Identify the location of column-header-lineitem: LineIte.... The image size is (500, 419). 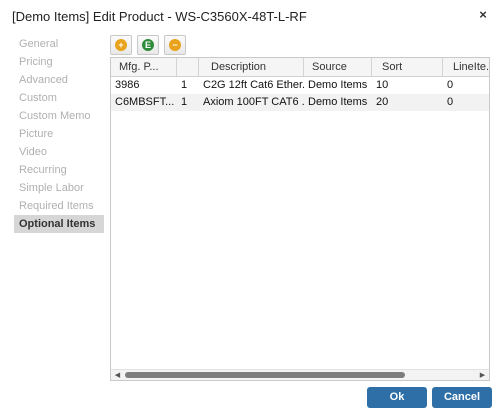
(466, 67).